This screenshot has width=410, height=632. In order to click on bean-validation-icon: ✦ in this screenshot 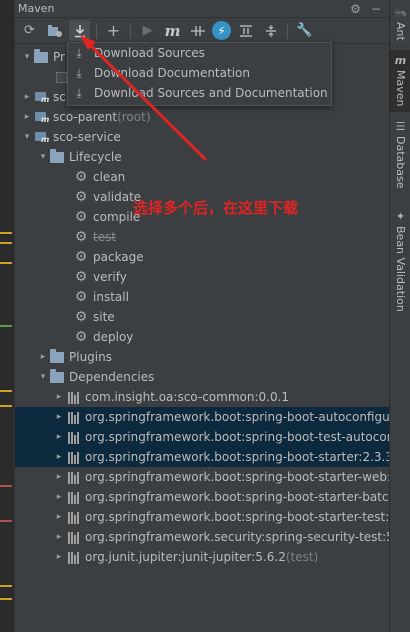, I will do `click(400, 216)`.